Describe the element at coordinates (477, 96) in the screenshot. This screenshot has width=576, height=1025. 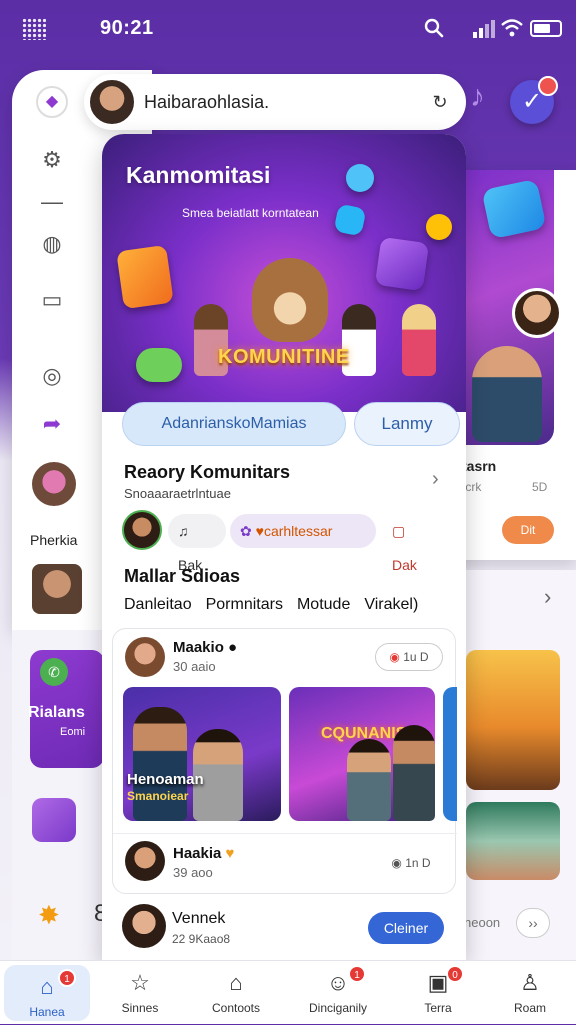
I see `music-note-icon: ♪` at that location.